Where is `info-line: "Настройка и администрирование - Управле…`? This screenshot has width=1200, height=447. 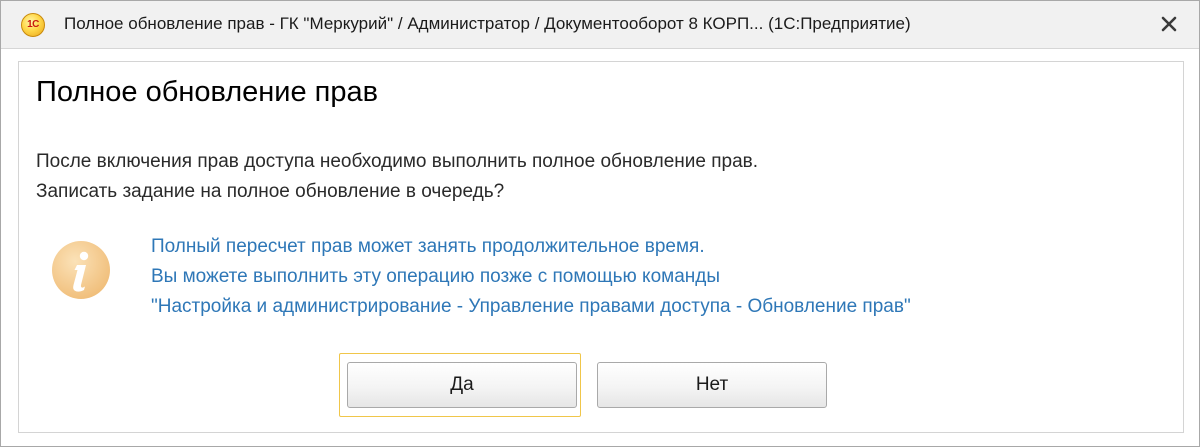 info-line: "Настройка и администрирование - Управле… is located at coordinates (531, 306).